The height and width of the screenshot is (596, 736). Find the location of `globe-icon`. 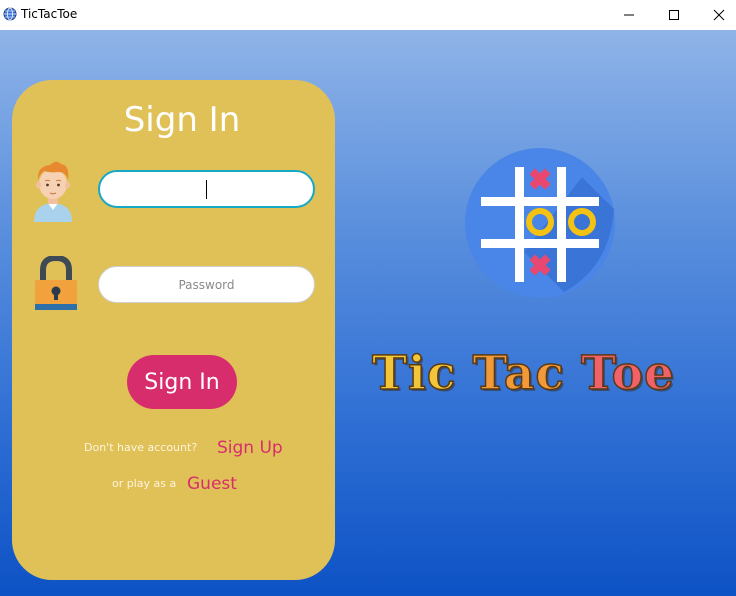

globe-icon is located at coordinates (10, 14).